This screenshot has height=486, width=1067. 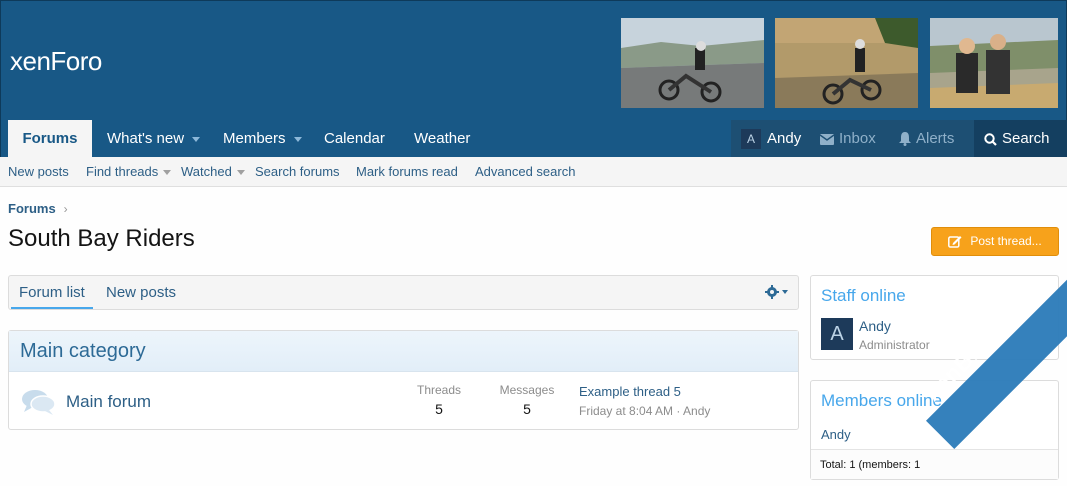 What do you see at coordinates (881, 401) in the screenshot?
I see `members-online-title: Members online` at bounding box center [881, 401].